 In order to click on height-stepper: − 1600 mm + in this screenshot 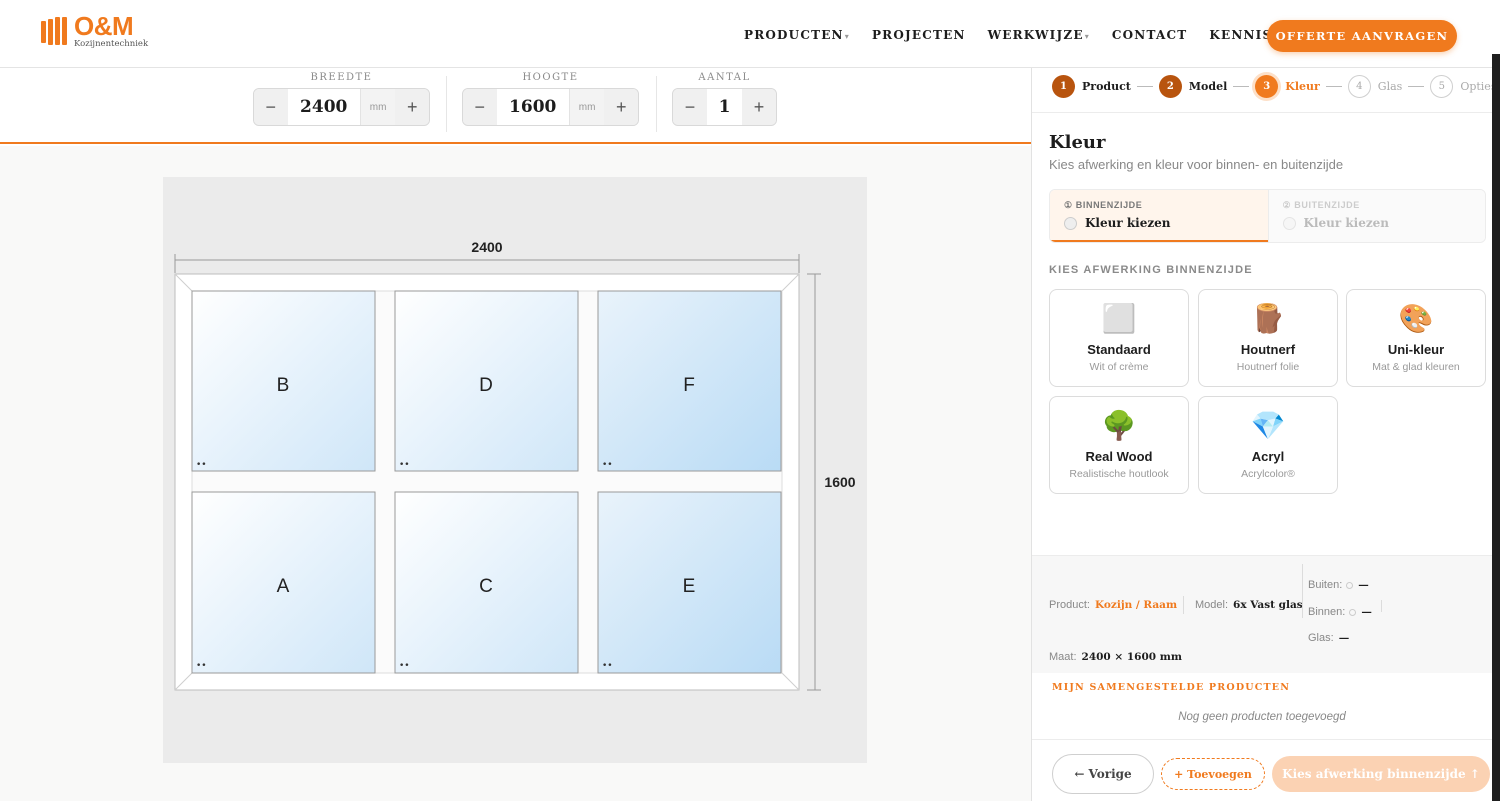, I will do `click(550, 107)`.